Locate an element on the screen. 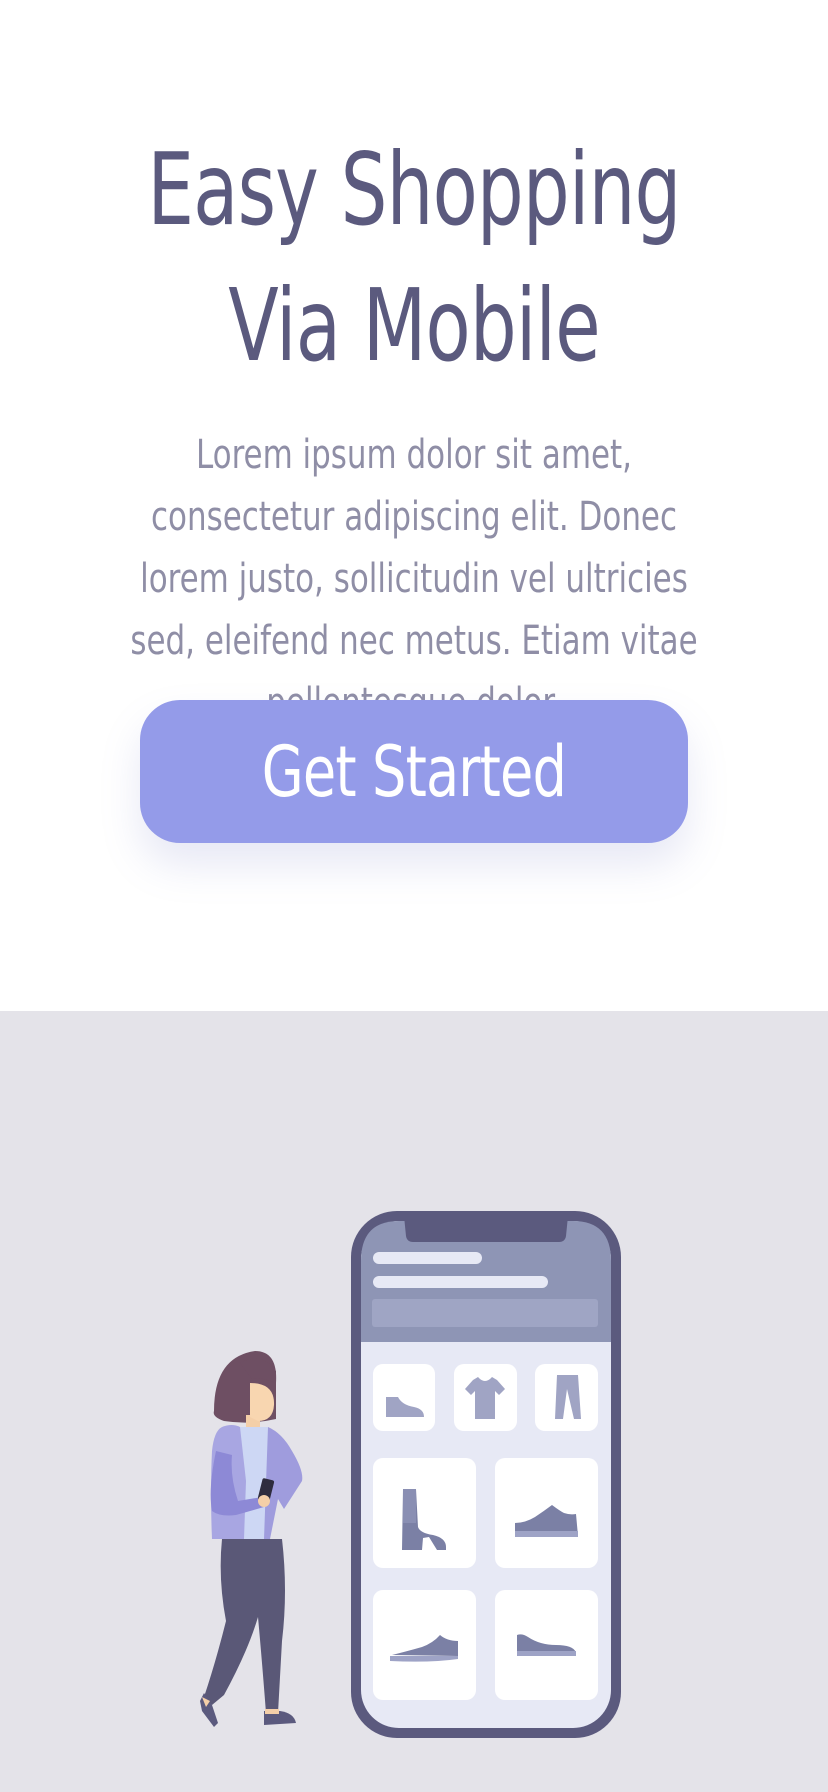 The image size is (828, 1792). get-started-button: Get Started is located at coordinates (414, 771).